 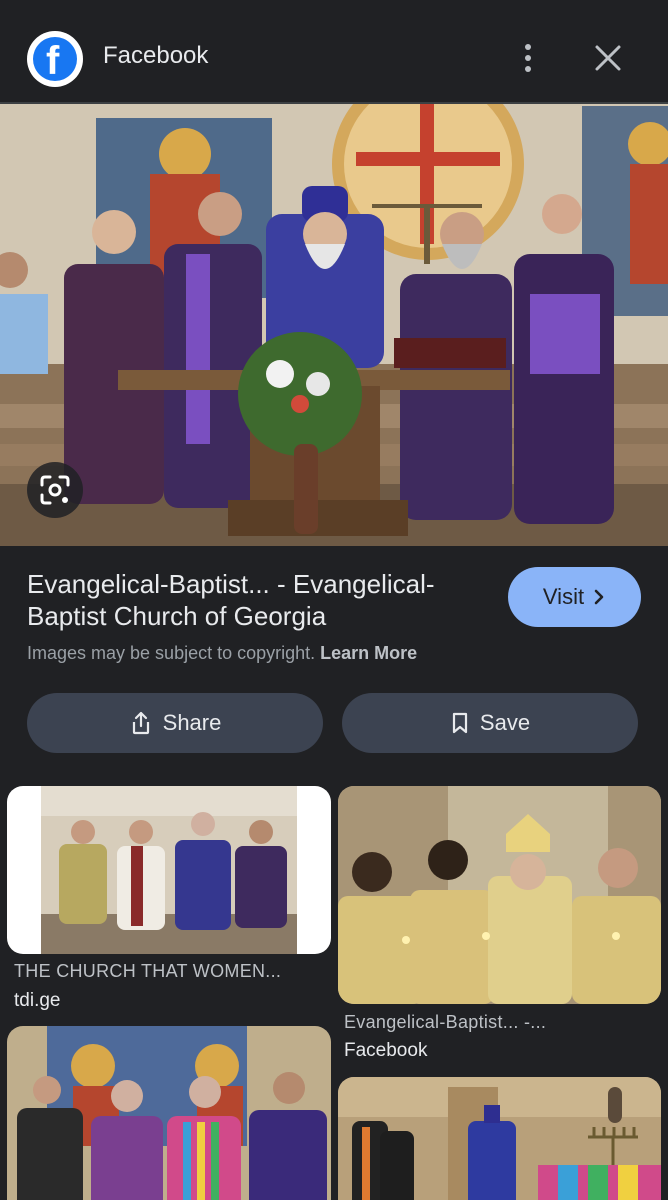 What do you see at coordinates (334, 52) in the screenshot?
I see `top-bar: f Facebook` at bounding box center [334, 52].